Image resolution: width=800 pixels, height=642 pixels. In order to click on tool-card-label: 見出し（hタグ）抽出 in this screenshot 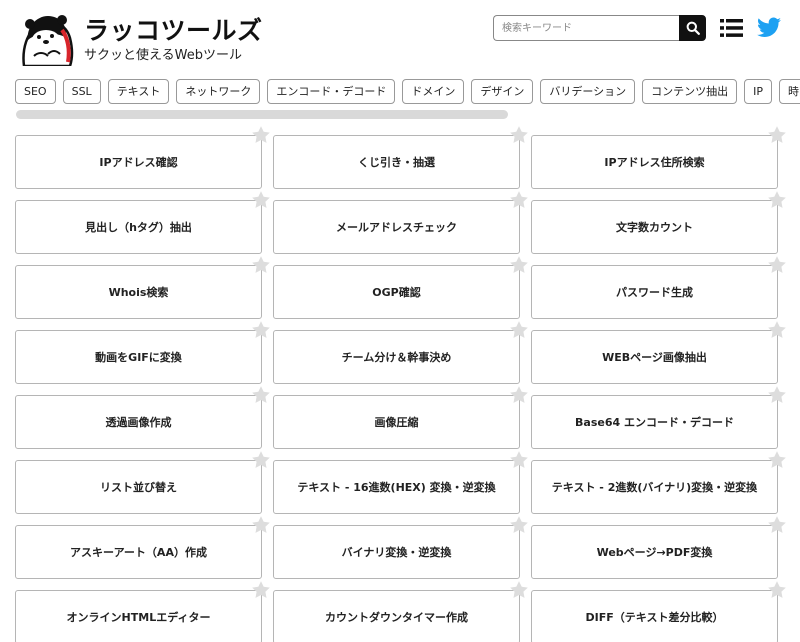, I will do `click(138, 227)`.